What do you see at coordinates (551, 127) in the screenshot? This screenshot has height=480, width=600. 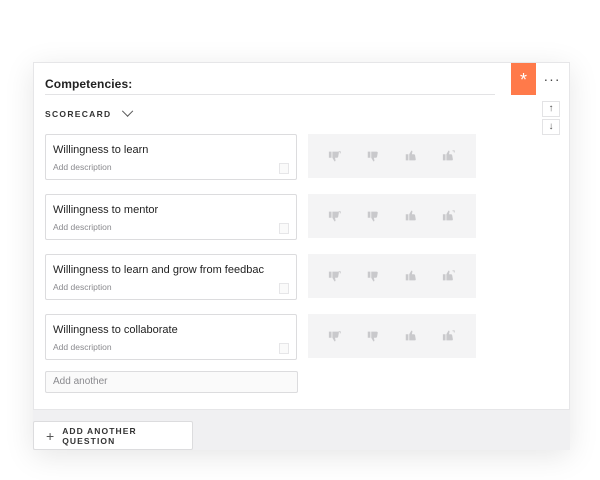 I see `move-down-button: ↓` at bounding box center [551, 127].